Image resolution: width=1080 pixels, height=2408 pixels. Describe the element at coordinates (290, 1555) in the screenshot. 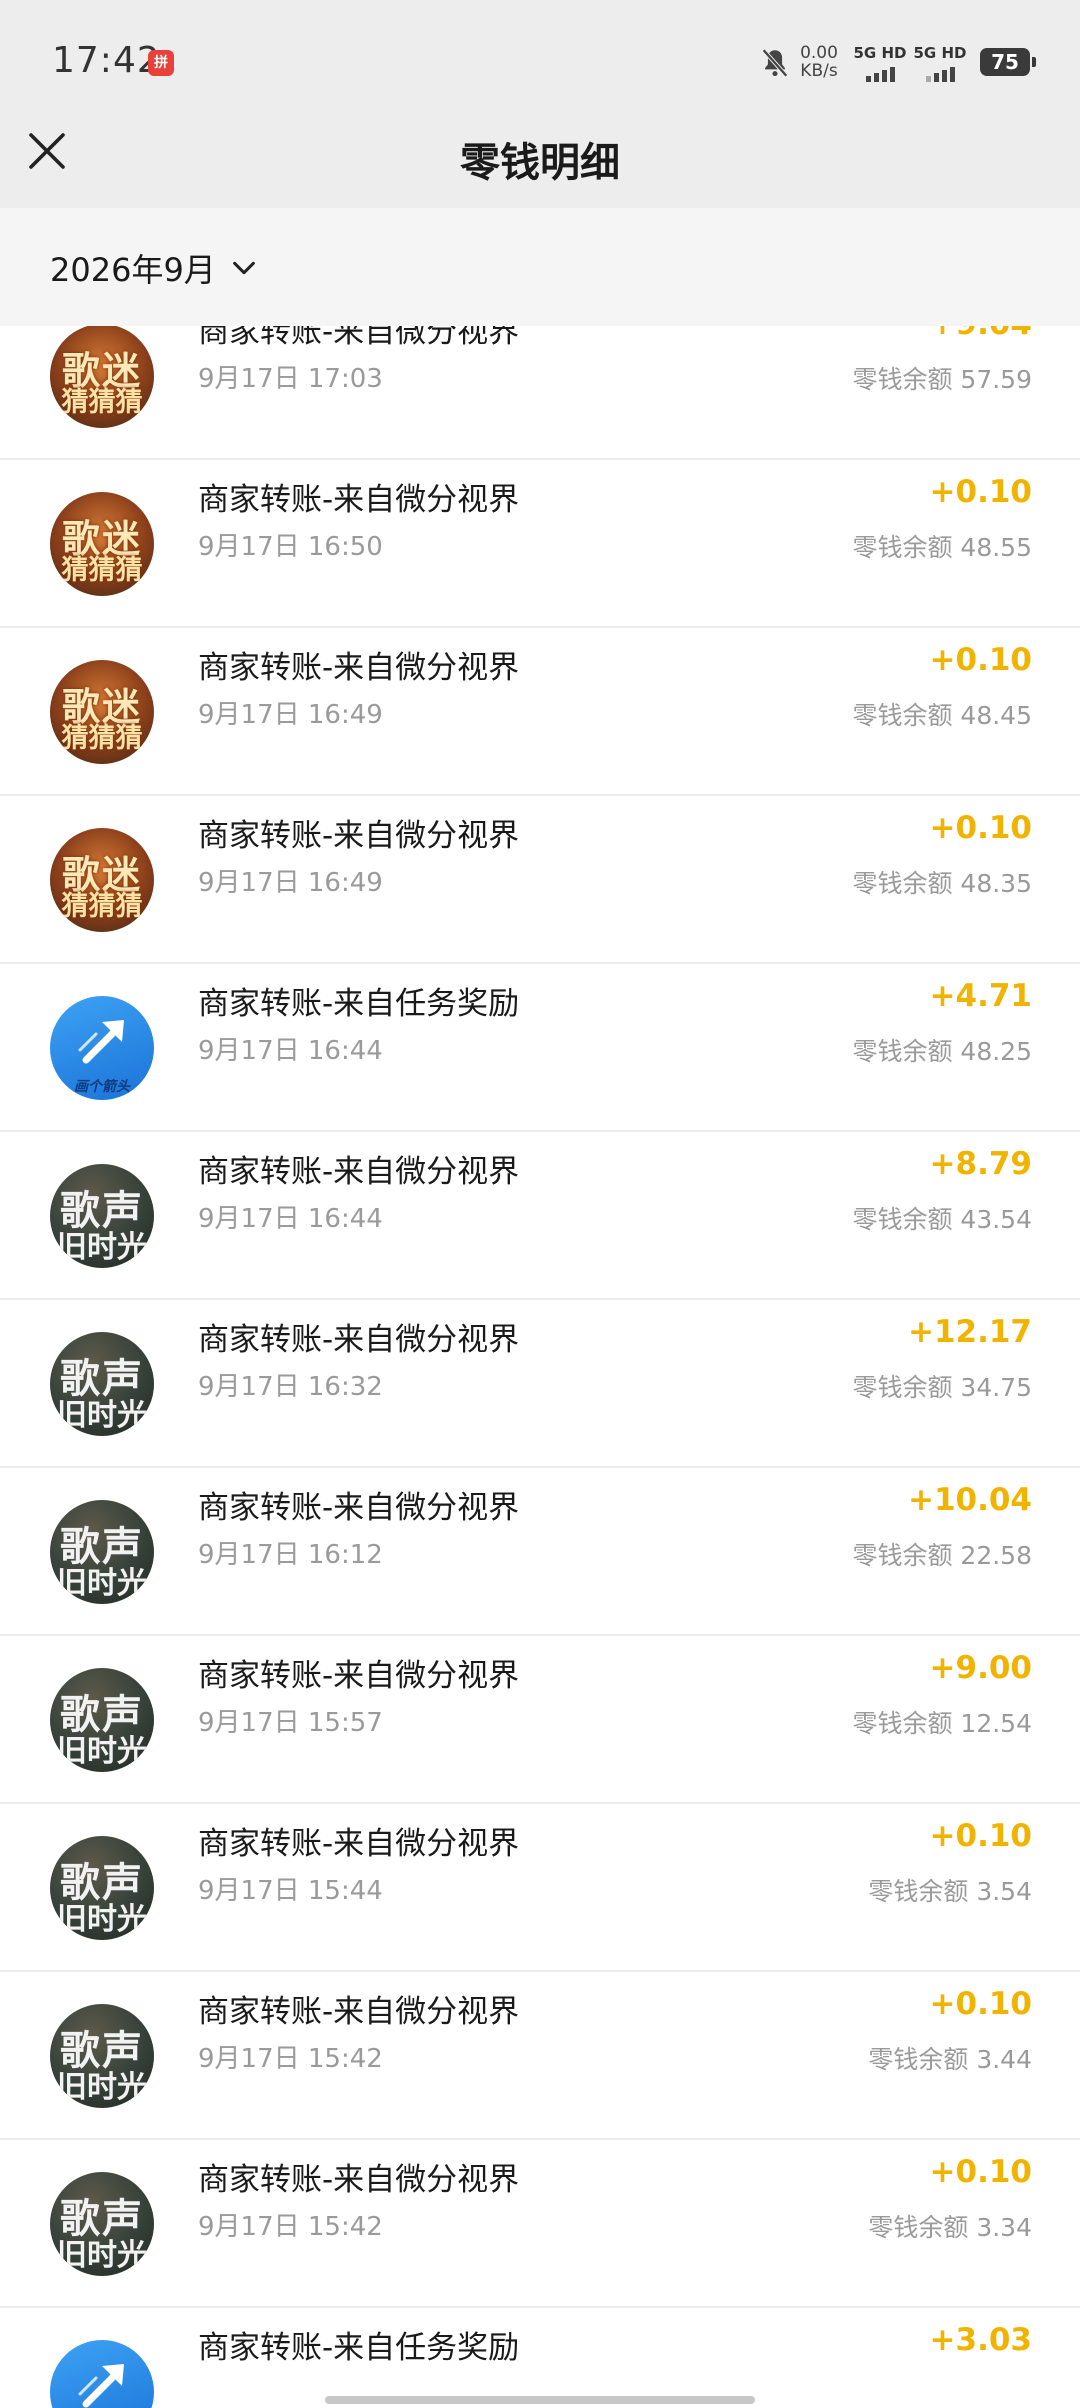

I see `transaction-time: 9月17日 16:12` at that location.